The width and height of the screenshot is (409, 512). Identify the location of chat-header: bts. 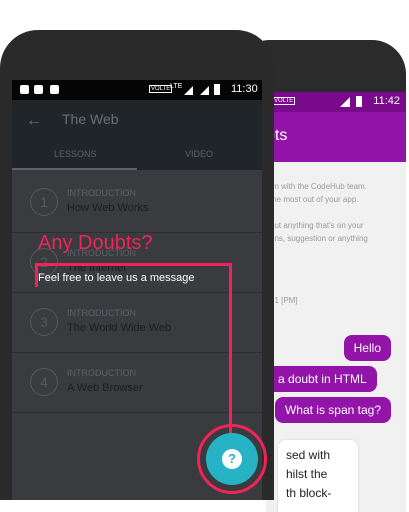
(336, 137).